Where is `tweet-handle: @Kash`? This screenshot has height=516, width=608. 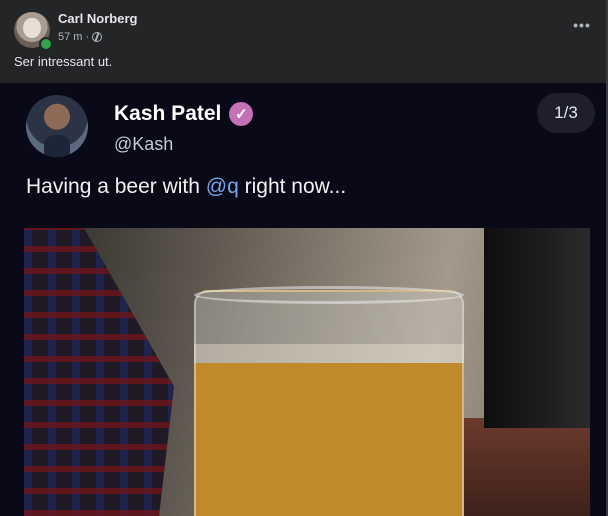
tweet-handle: @Kash is located at coordinates (144, 144).